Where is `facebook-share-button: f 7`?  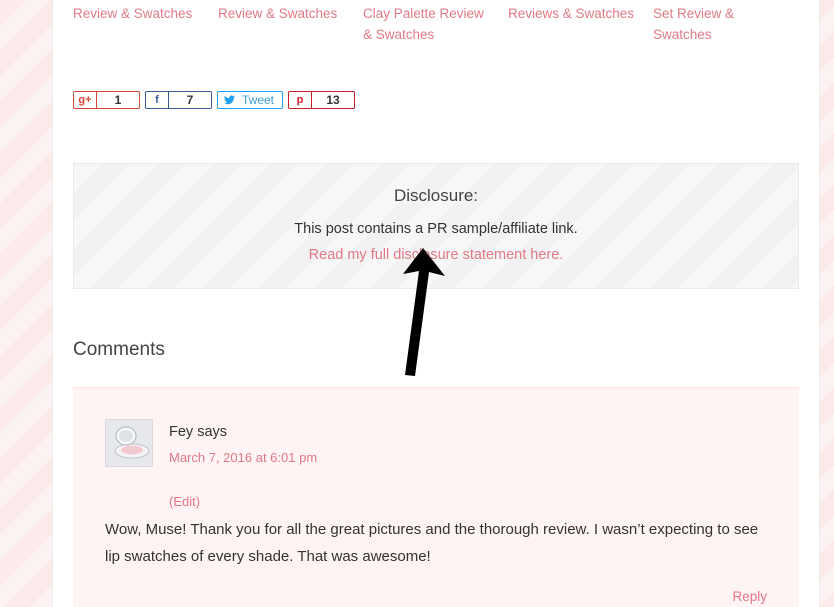
facebook-share-button: f 7 is located at coordinates (178, 100).